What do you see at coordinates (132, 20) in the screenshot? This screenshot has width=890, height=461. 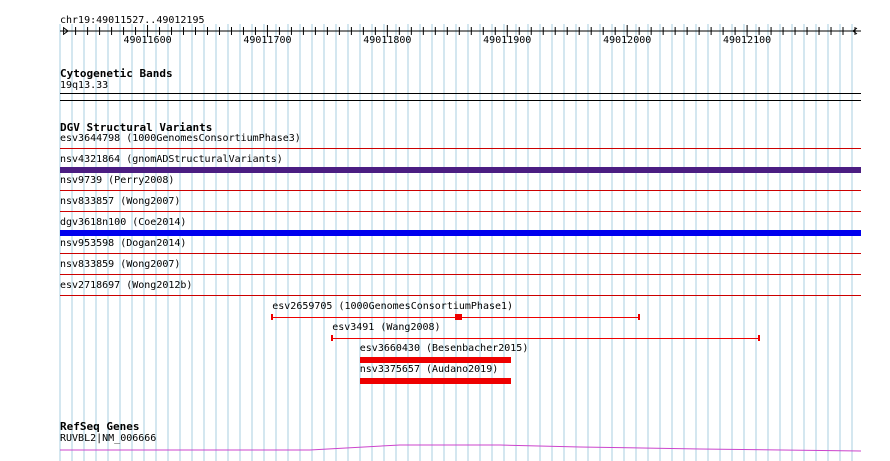 I see `location-label: chr19:49011527..49012195` at bounding box center [132, 20].